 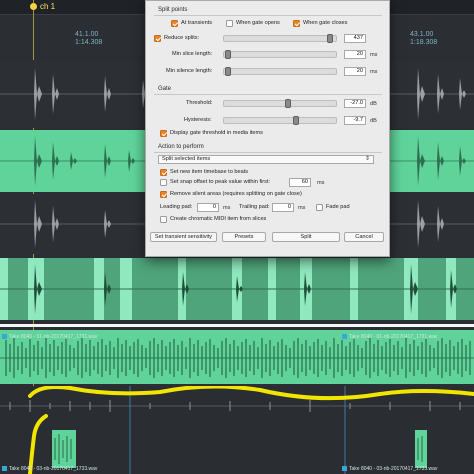 I want to click on min-slice-length-slider, so click(x=280, y=54).